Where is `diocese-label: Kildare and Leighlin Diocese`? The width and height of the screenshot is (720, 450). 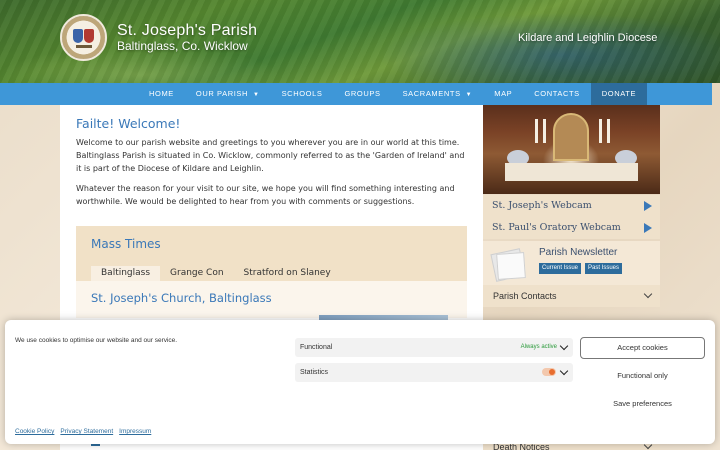 diocese-label: Kildare and Leighlin Diocese is located at coordinates (588, 38).